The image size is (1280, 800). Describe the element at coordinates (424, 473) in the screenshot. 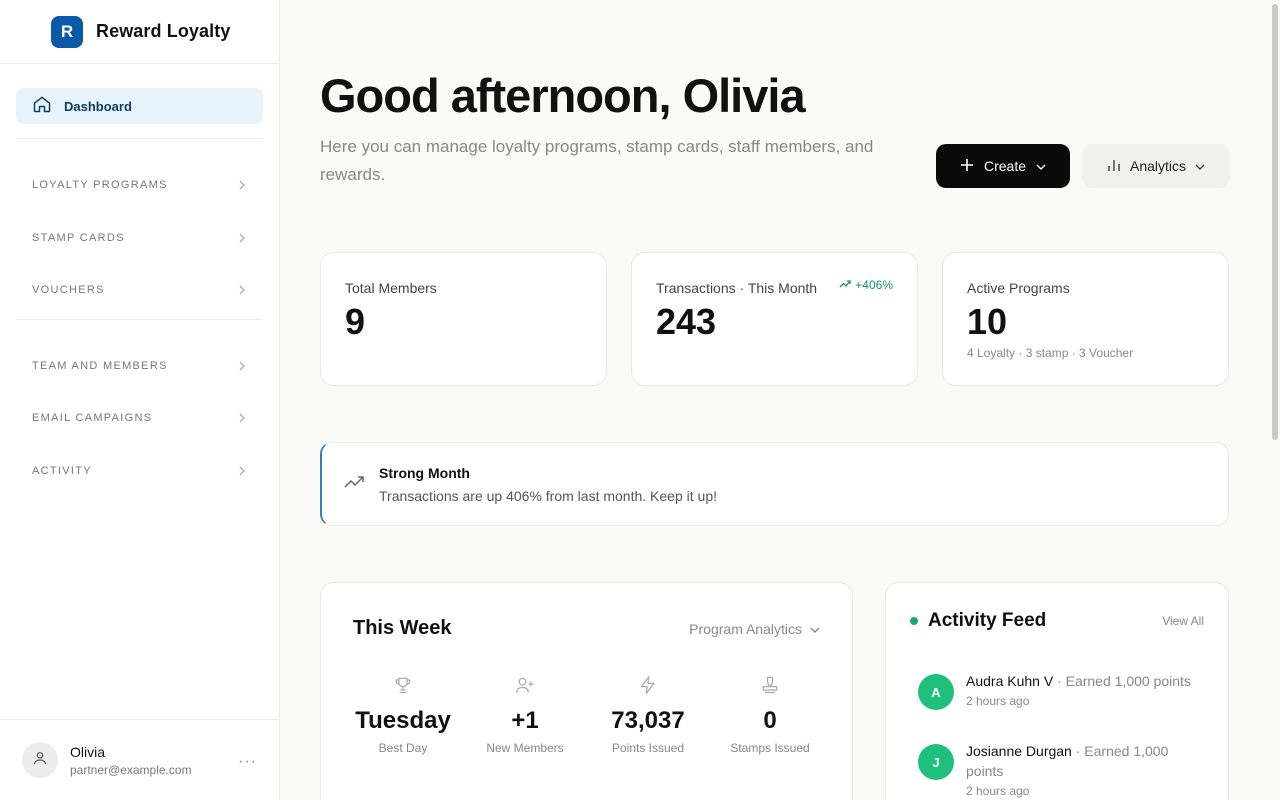

I see `alert-title: Strong Month` at that location.